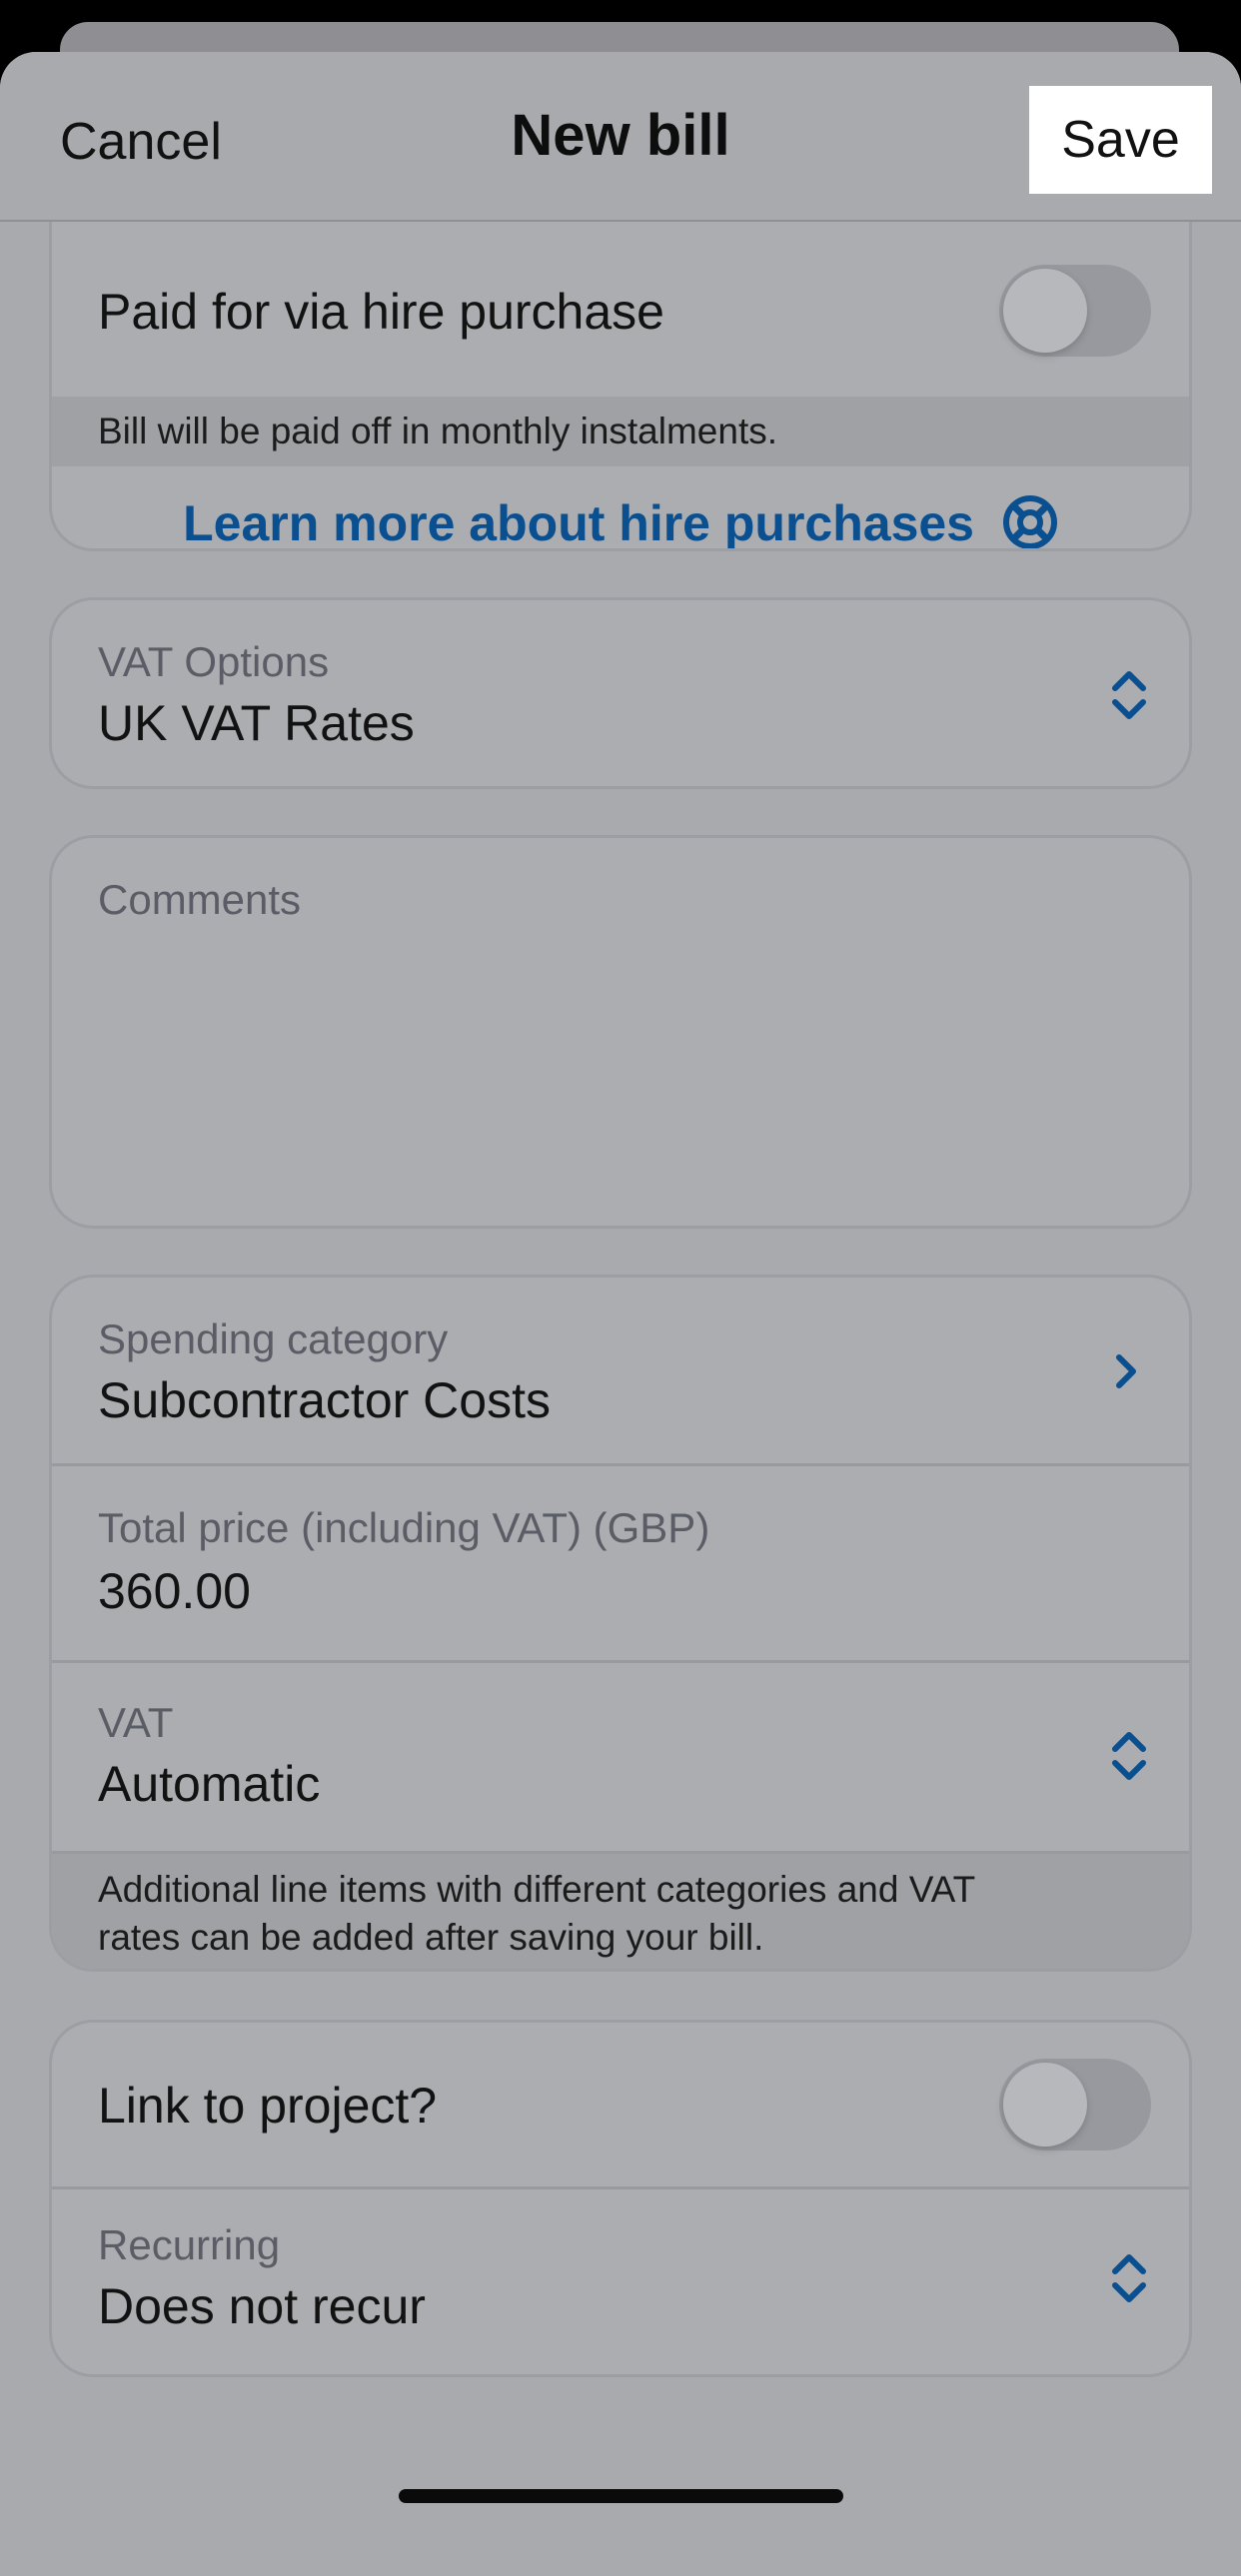 This screenshot has height=2576, width=1241. Describe the element at coordinates (268, 2106) in the screenshot. I see `link-to-project-label: Link to project?` at that location.